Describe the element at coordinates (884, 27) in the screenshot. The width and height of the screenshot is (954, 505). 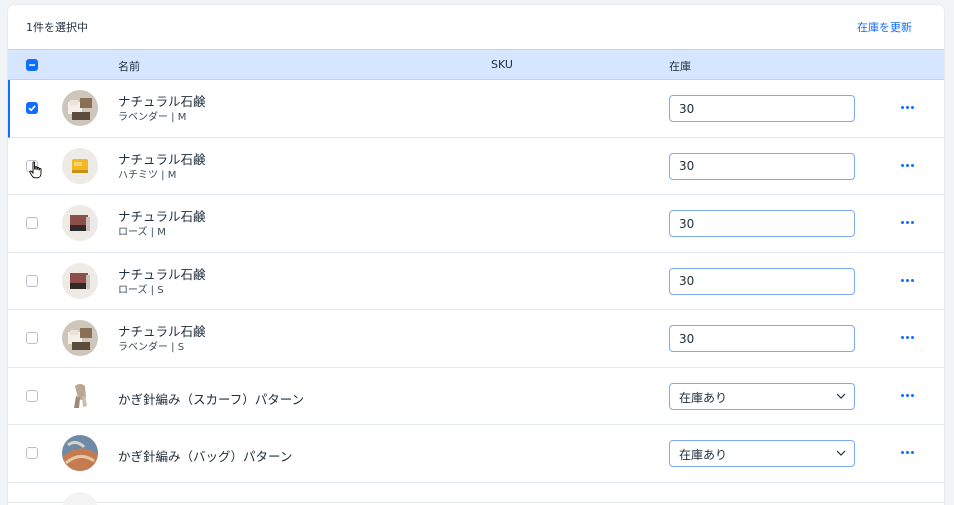
I see `update-stock-button: 在庫を更新` at that location.